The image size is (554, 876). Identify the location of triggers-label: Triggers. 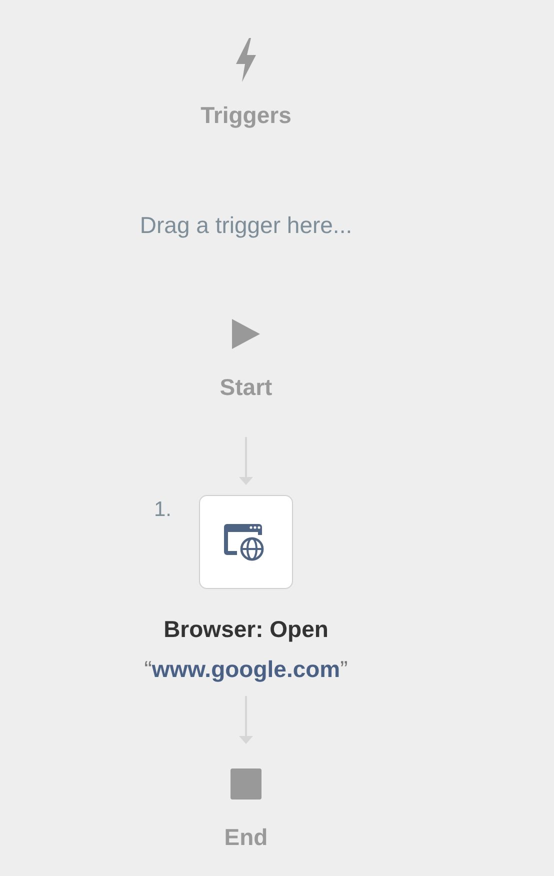
(246, 115).